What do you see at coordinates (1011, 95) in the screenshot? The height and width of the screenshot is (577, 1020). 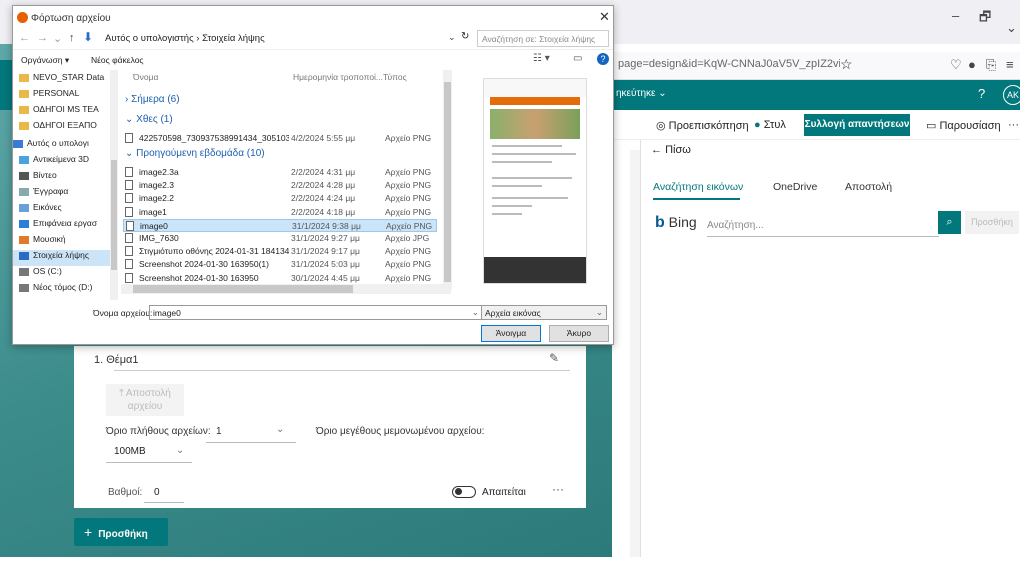 I see `avatar: AK` at bounding box center [1011, 95].